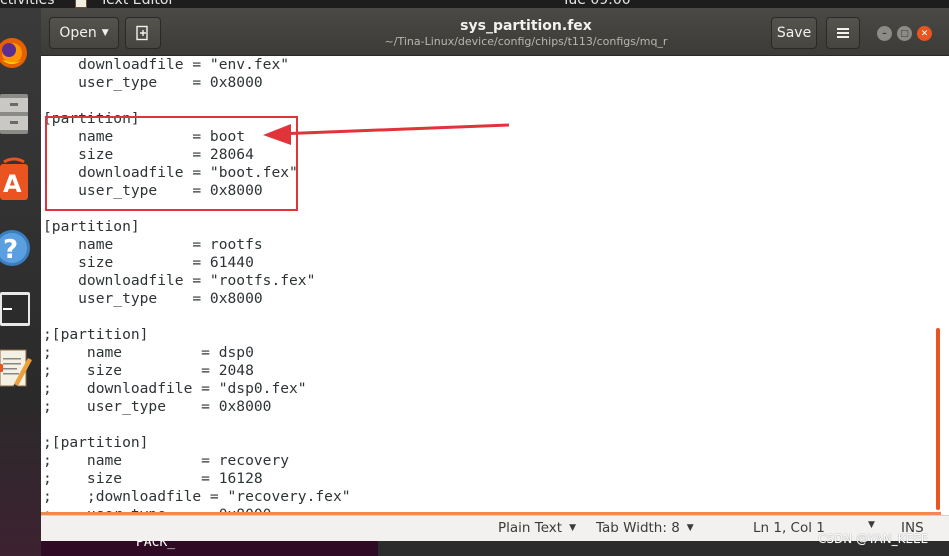  Describe the element at coordinates (474, 4) in the screenshot. I see `top-bar: ctivities Text Editor Tue 09:00` at that location.